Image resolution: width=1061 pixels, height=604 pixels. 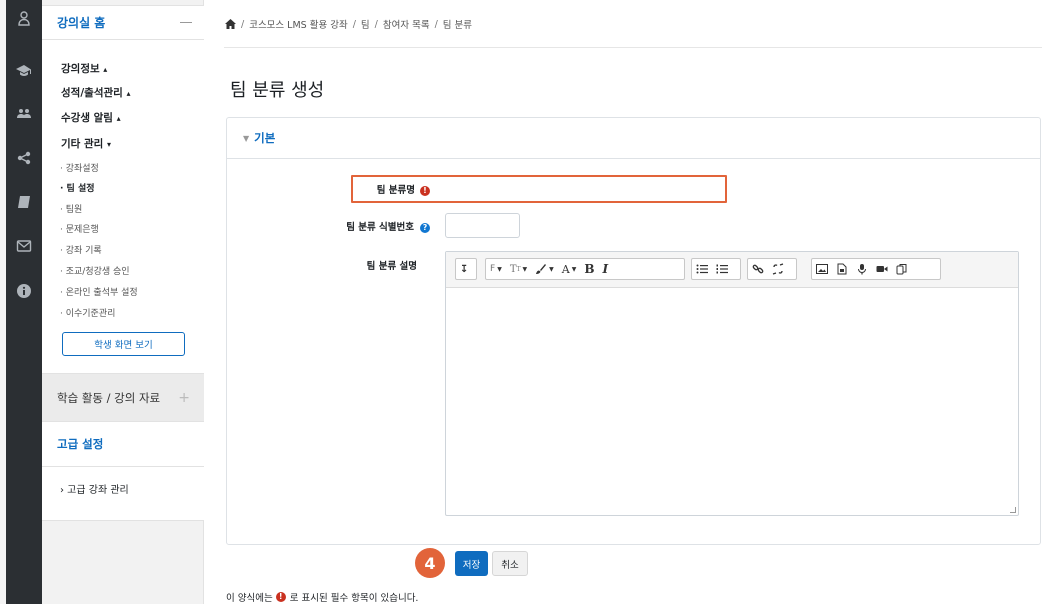 What do you see at coordinates (118, 22) in the screenshot?
I see `course-home-link: 강의실 홈` at bounding box center [118, 22].